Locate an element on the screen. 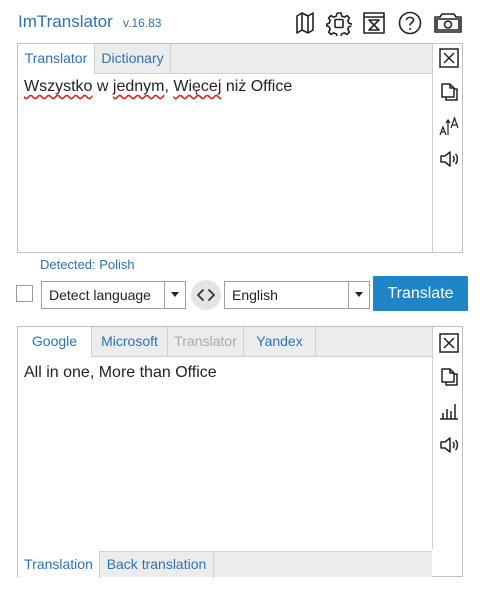 The image size is (480, 593). swap-languages-icon is located at coordinates (206, 295).